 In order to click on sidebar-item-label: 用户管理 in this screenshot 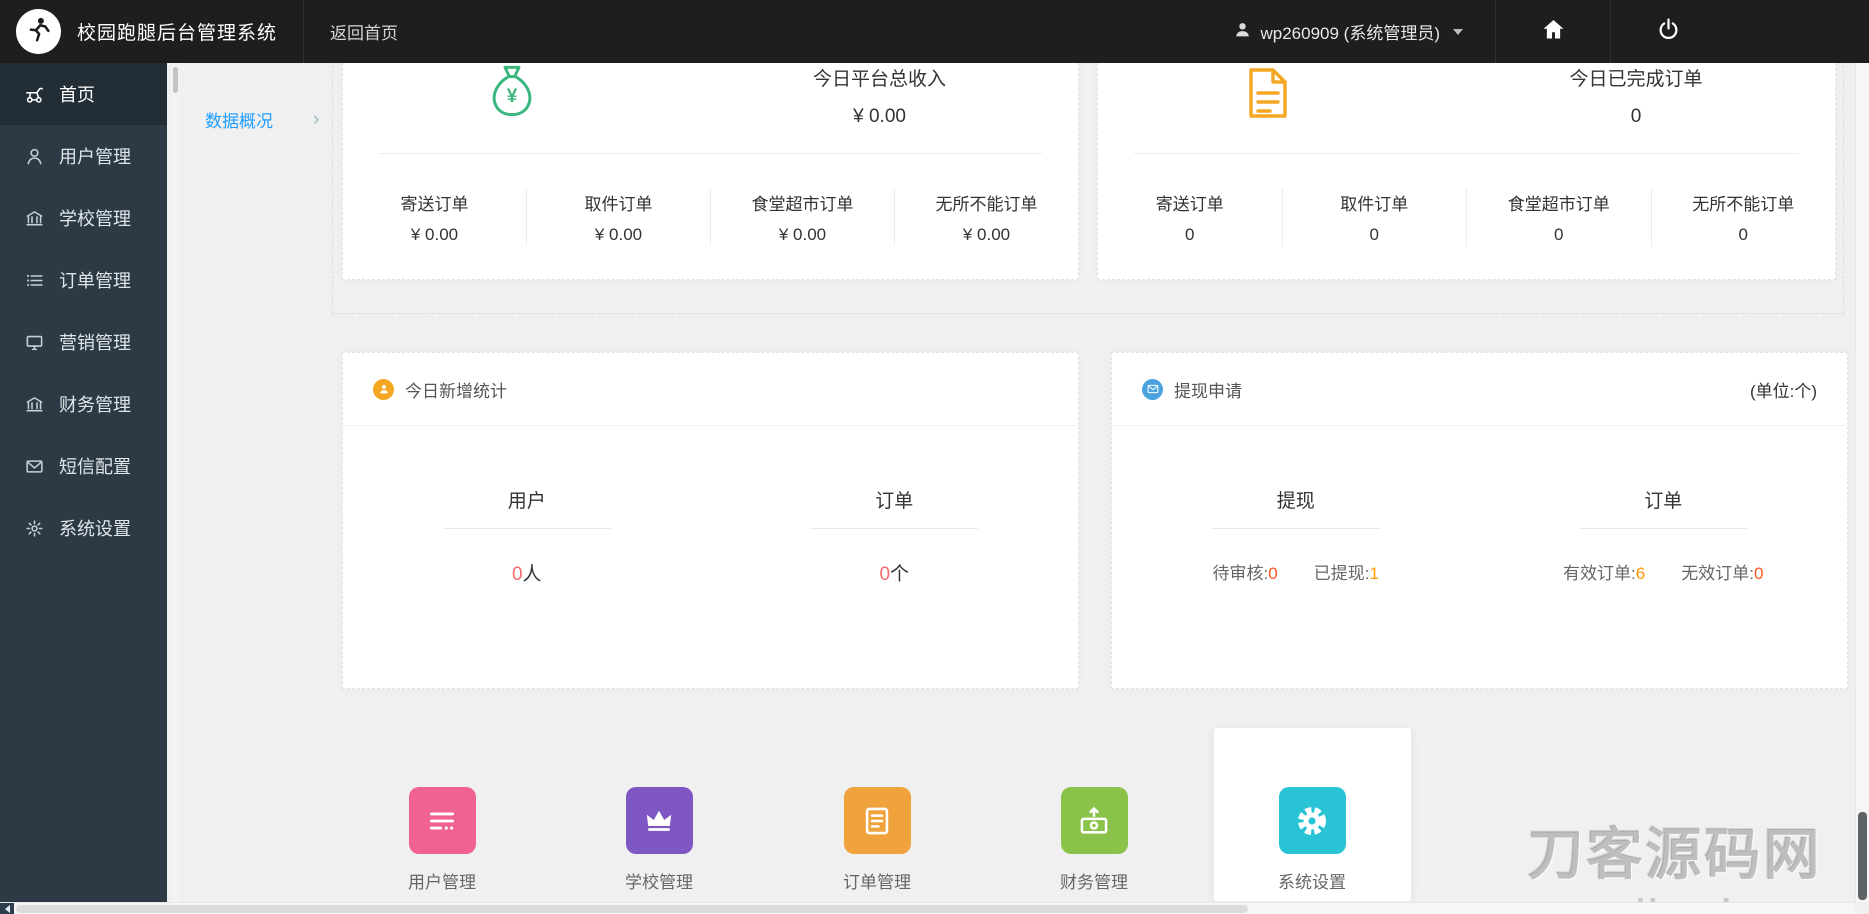, I will do `click(95, 157)`.